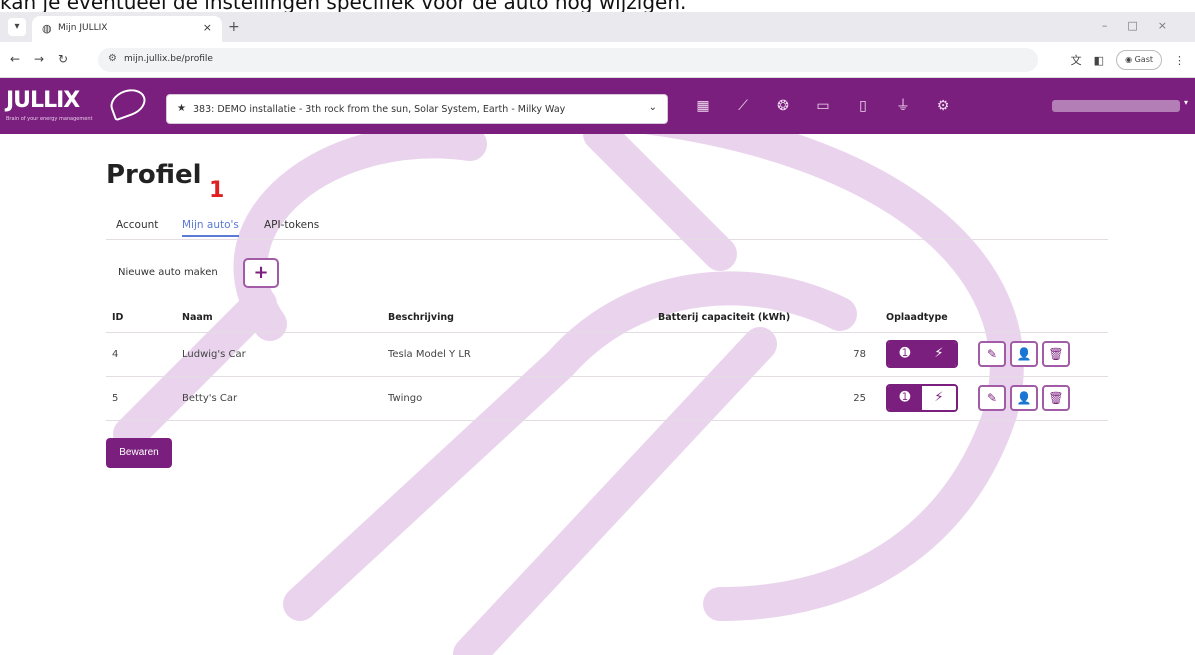 This screenshot has width=1195, height=655. Describe the element at coordinates (139, 453) in the screenshot. I see `save-button: Bewaren` at that location.